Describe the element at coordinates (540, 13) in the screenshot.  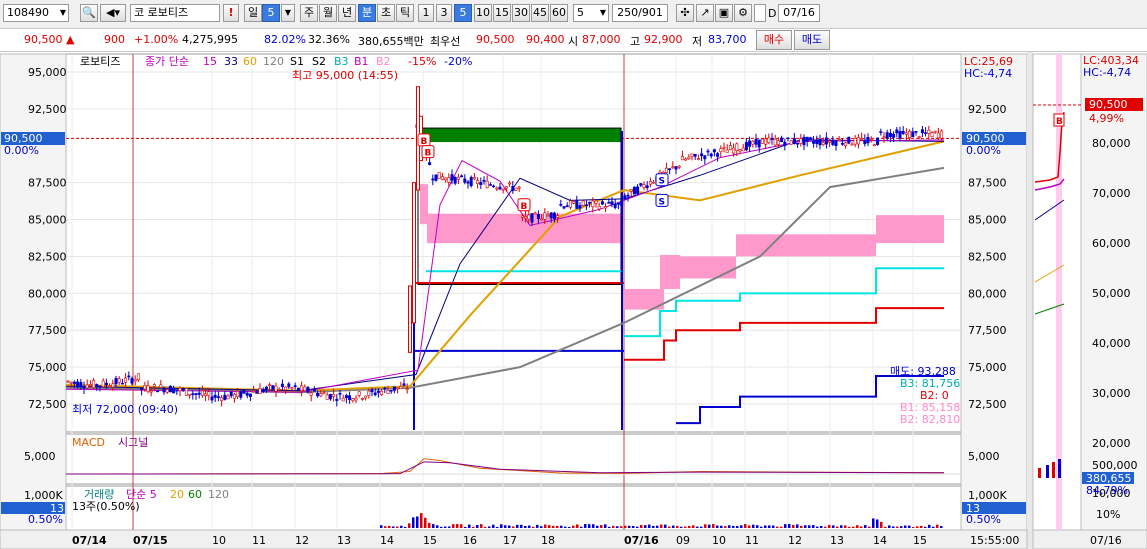
I see `minute-45-button: 45` at that location.